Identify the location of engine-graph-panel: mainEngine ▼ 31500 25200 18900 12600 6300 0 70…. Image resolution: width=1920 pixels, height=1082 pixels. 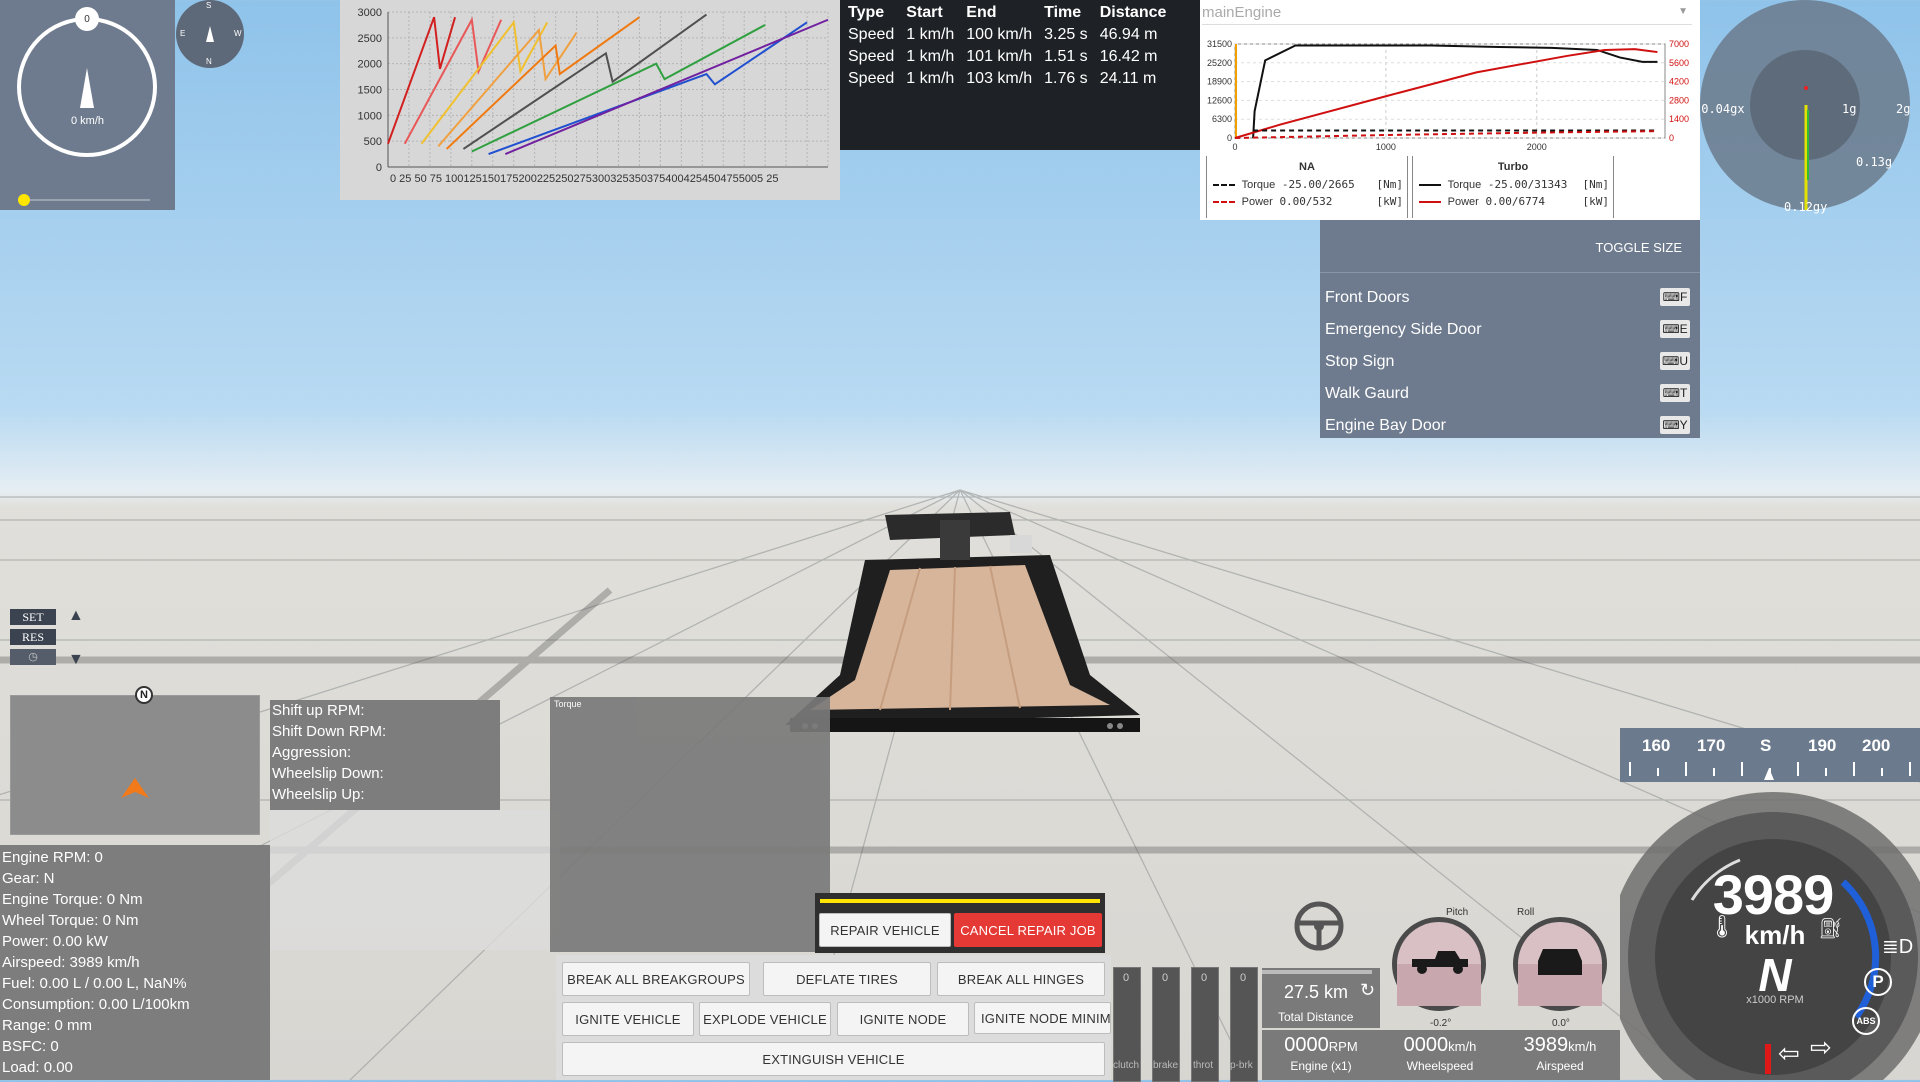
(1450, 110).